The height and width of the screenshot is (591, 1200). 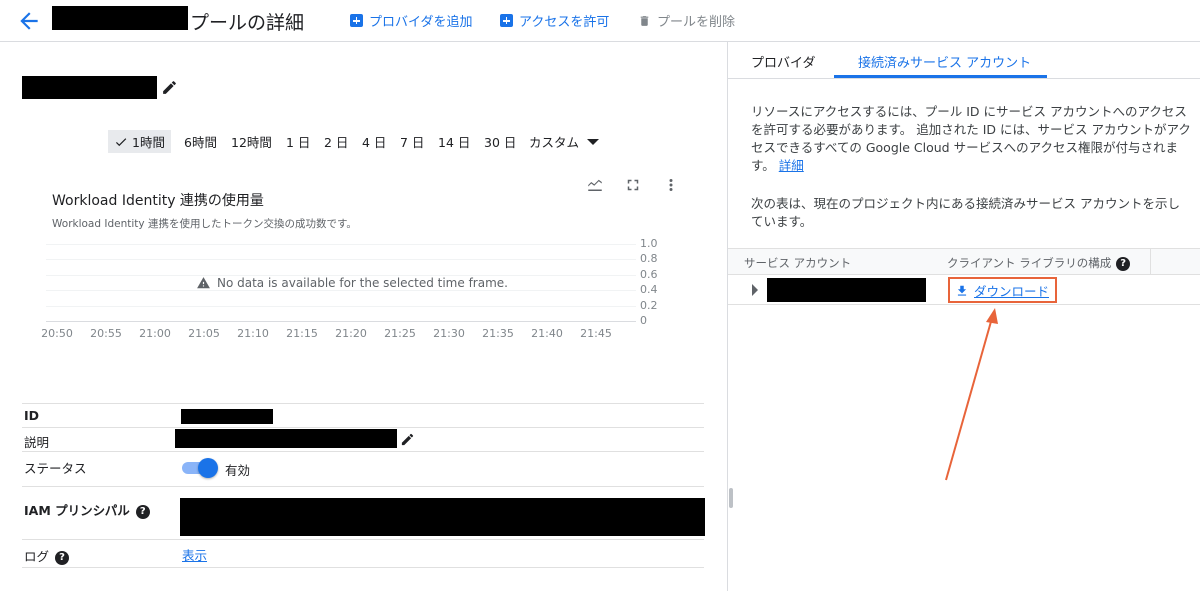 I want to click on download-link: ダウンロード, so click(x=1002, y=290).